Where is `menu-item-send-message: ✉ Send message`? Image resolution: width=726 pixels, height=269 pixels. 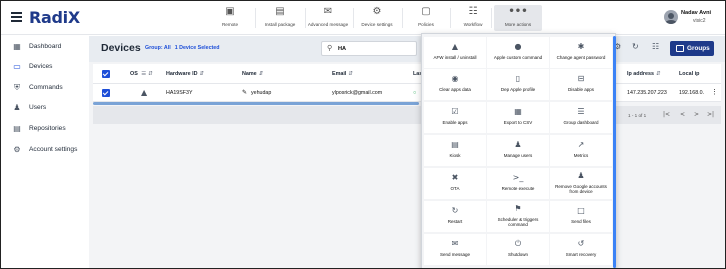 menu-item-send-message: ✉ Send message is located at coordinates (455, 249).